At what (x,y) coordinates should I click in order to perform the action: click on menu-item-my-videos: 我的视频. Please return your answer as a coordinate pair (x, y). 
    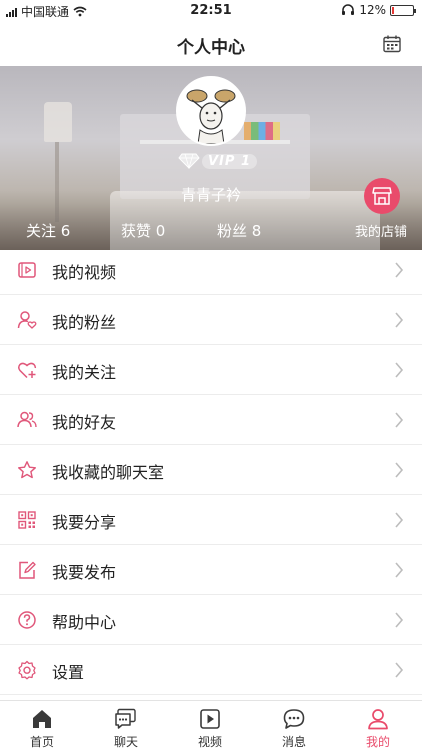
    Looking at the image, I should click on (211, 272).